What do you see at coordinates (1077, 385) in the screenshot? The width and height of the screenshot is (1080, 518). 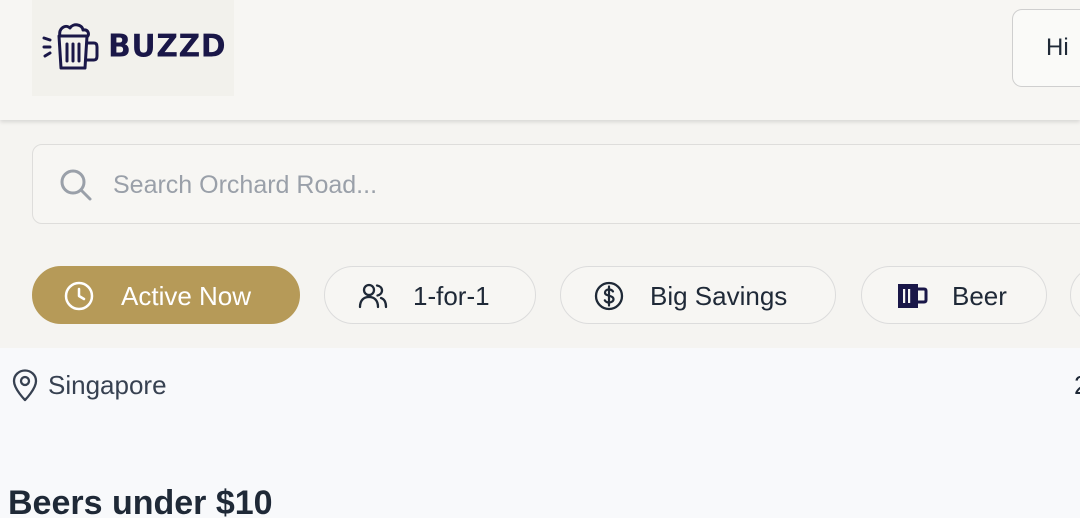 I see `count-text: 2` at bounding box center [1077, 385].